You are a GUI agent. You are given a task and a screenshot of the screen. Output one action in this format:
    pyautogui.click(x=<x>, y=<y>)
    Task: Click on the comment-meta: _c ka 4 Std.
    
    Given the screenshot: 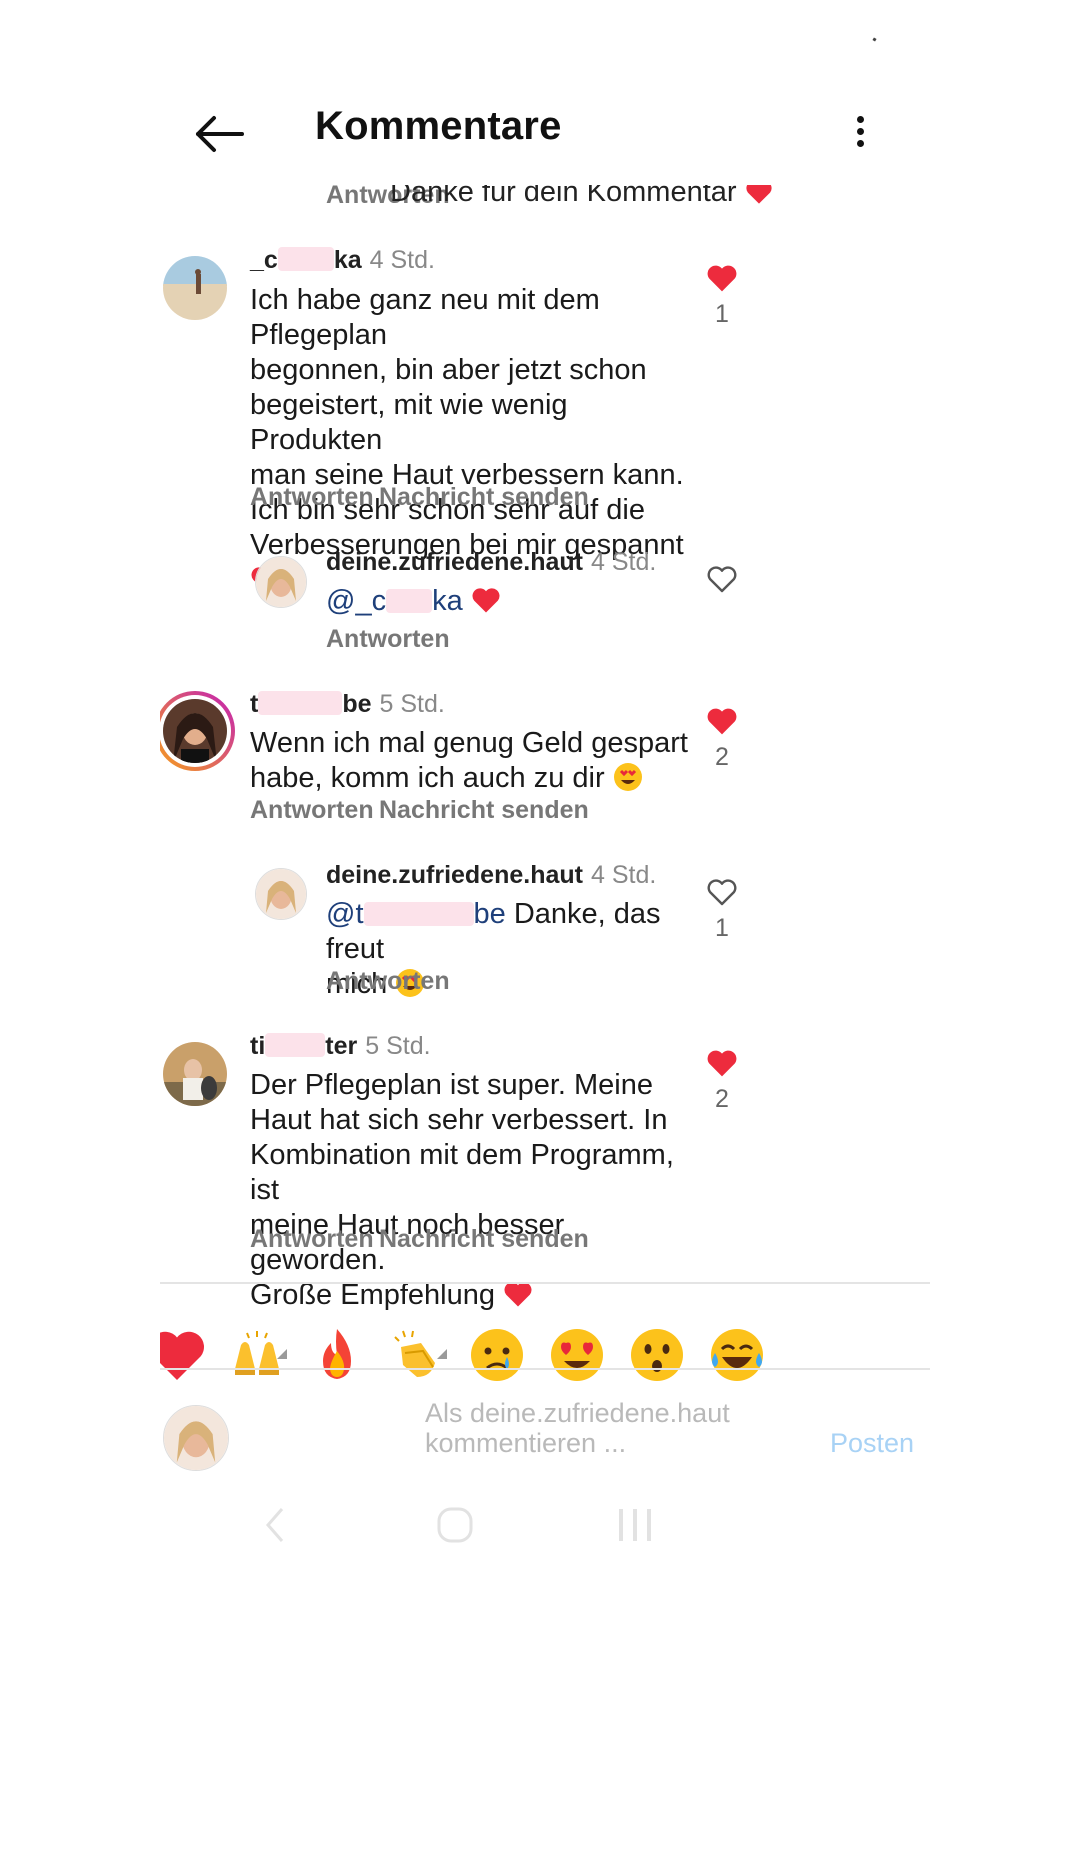 What is the action you would take?
    pyautogui.click(x=342, y=260)
    